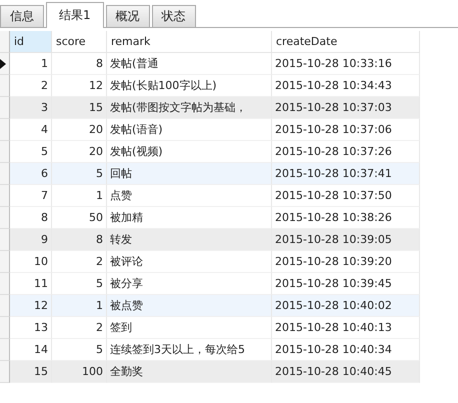  Describe the element at coordinates (346, 372) in the screenshot. I see `table-cell: 2015-10-28 10:40:45` at that location.